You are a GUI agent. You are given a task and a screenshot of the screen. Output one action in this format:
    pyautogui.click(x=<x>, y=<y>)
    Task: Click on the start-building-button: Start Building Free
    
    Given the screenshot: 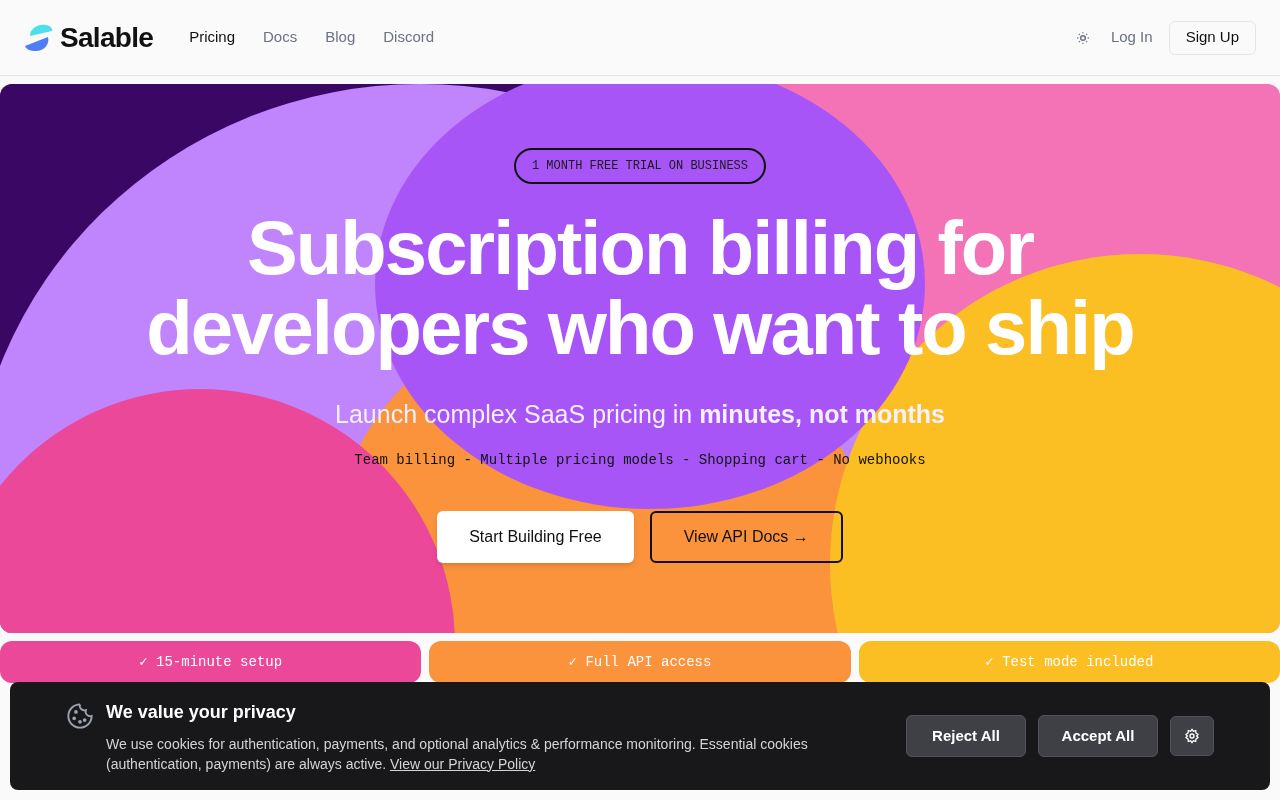 What is the action you would take?
    pyautogui.click(x=535, y=536)
    